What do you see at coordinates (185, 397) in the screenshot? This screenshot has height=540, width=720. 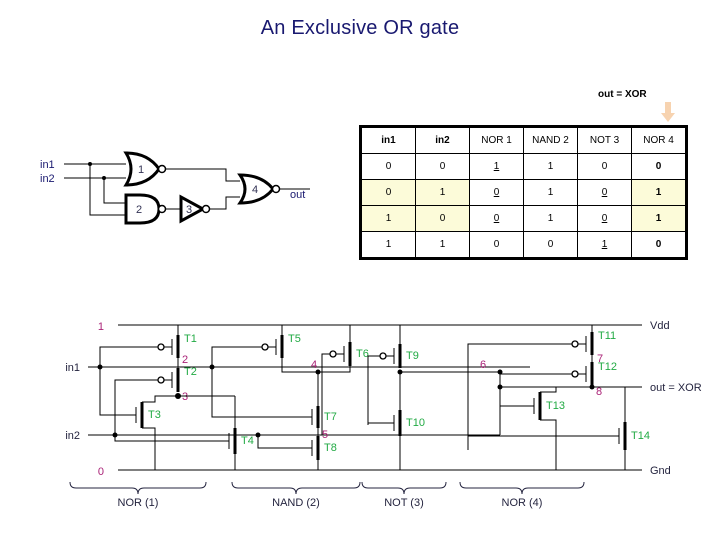 I see `circuit-node-3: 3` at bounding box center [185, 397].